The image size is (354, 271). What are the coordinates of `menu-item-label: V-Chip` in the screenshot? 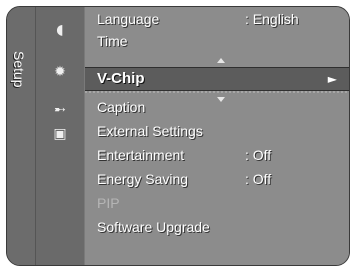 It's located at (121, 78).